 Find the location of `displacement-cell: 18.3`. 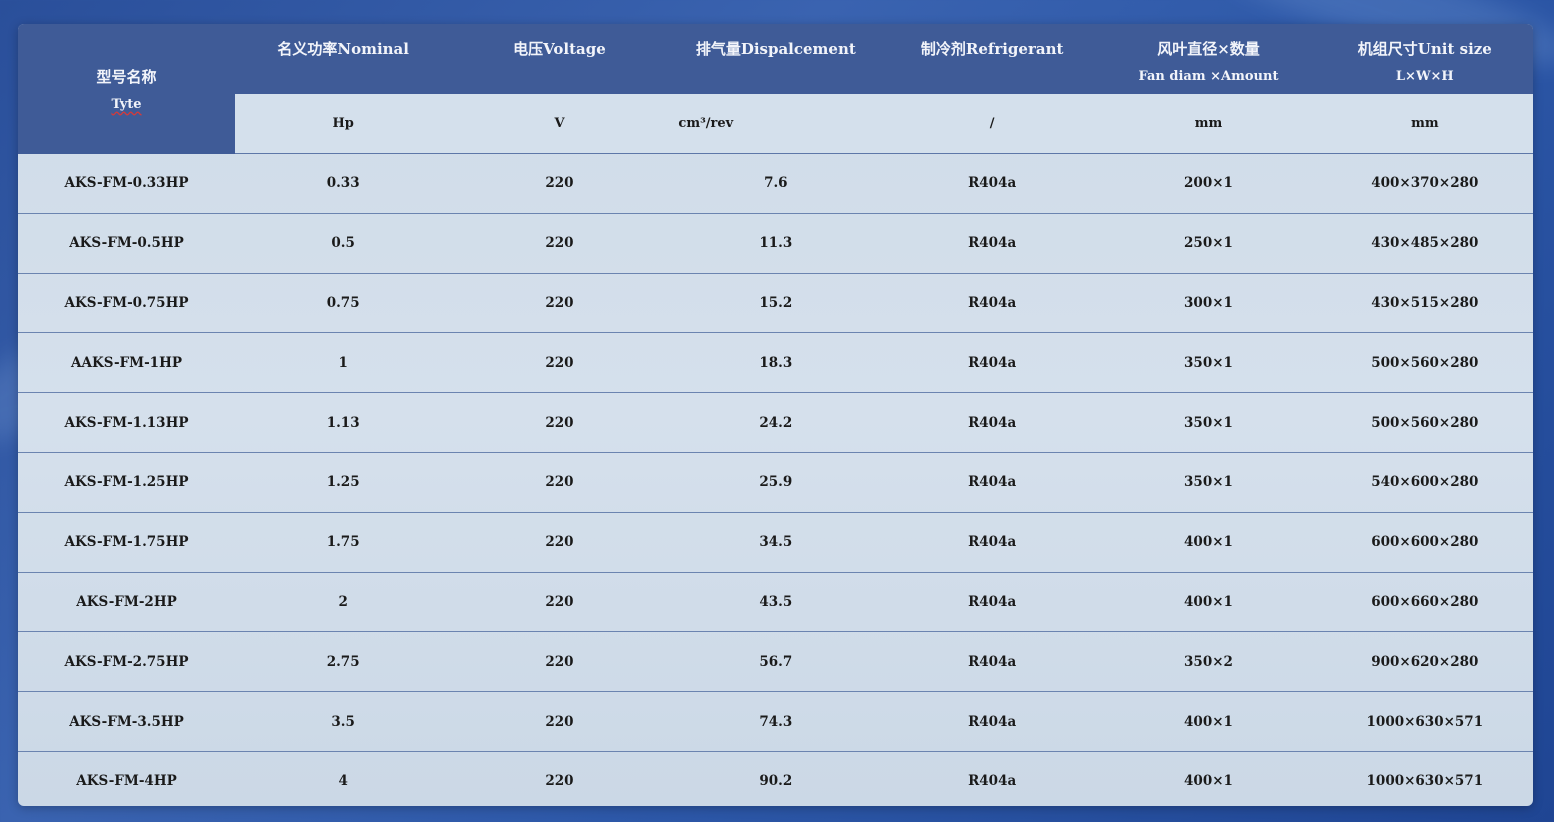

displacement-cell: 18.3 is located at coordinates (775, 363).